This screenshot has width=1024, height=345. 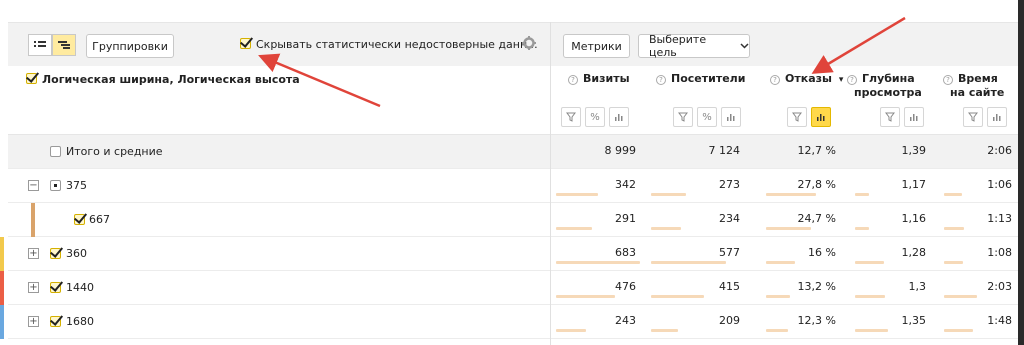 I want to click on arrow-to-bounces, so click(x=858, y=45).